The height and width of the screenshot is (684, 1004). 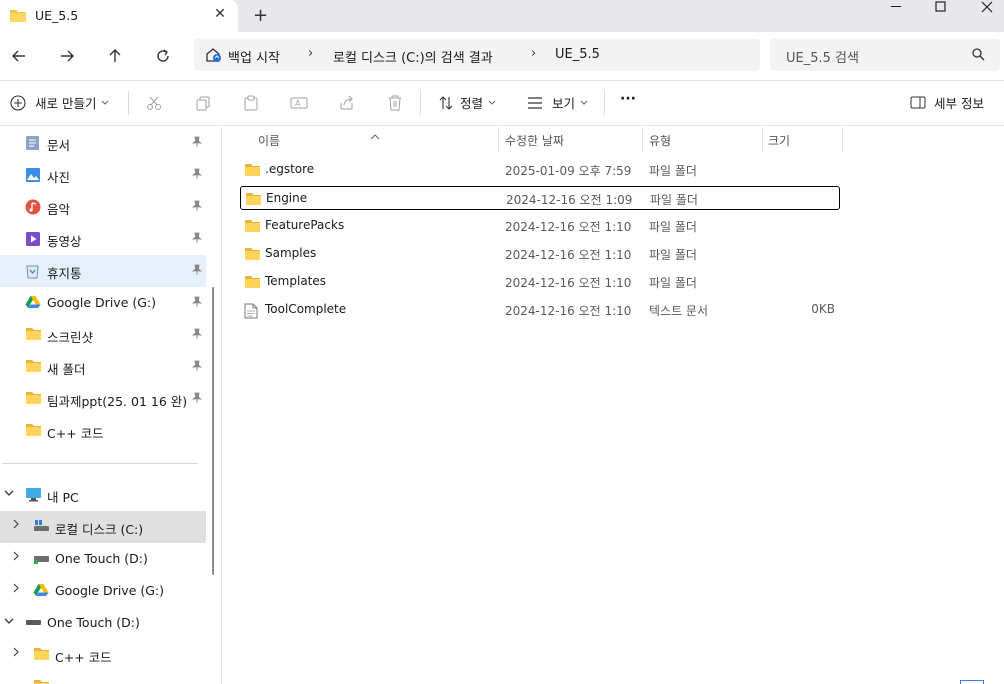 What do you see at coordinates (395, 104) in the screenshot?
I see `delete-icon` at bounding box center [395, 104].